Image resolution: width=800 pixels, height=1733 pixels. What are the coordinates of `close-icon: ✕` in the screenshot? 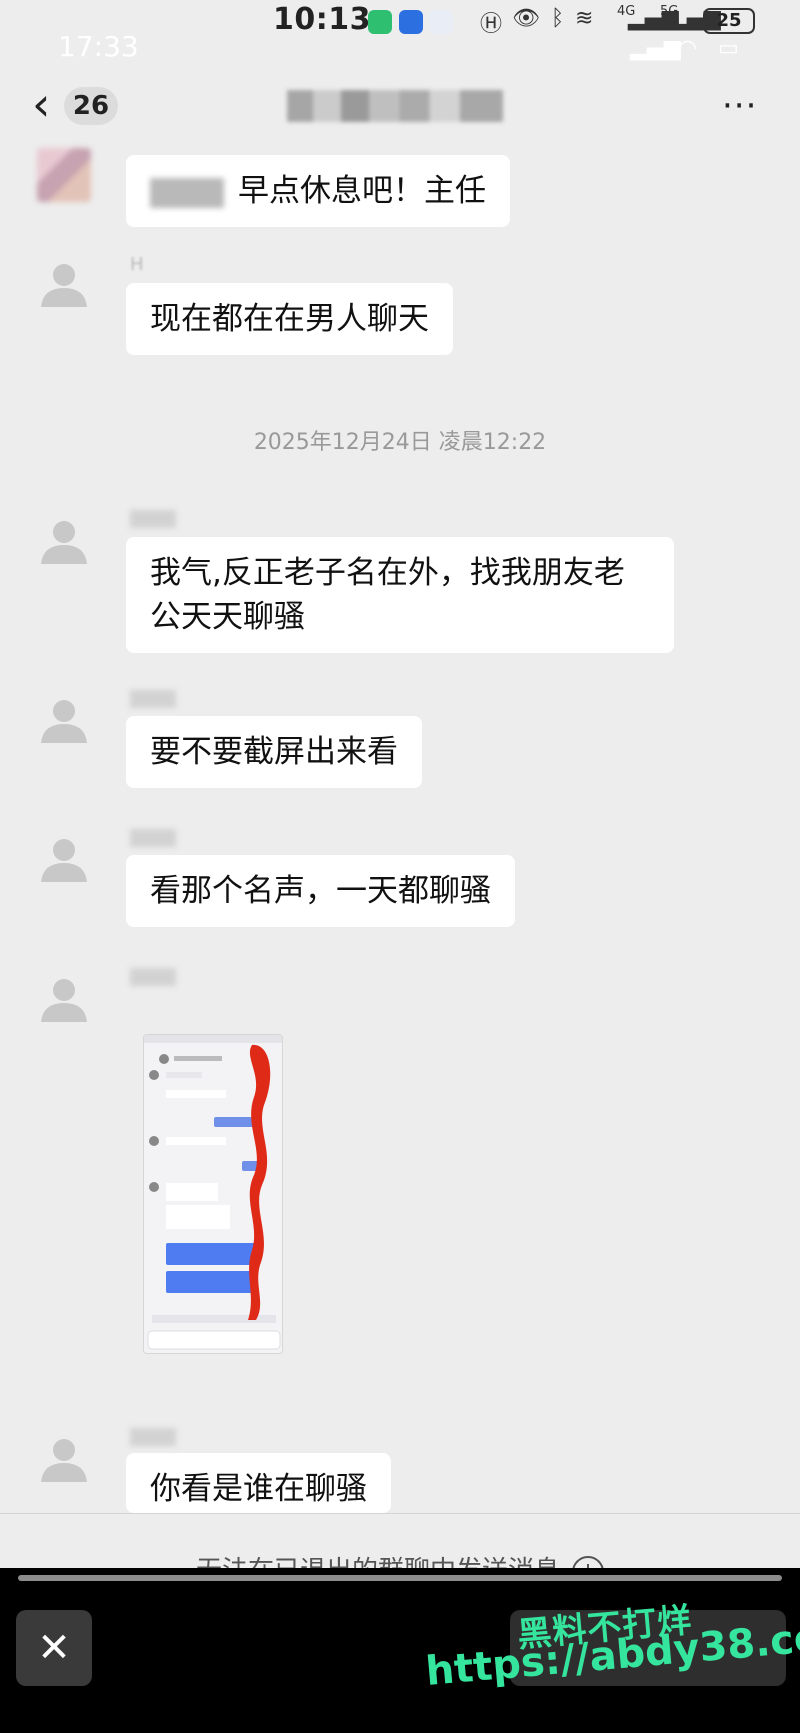 It's located at (54, 1648).